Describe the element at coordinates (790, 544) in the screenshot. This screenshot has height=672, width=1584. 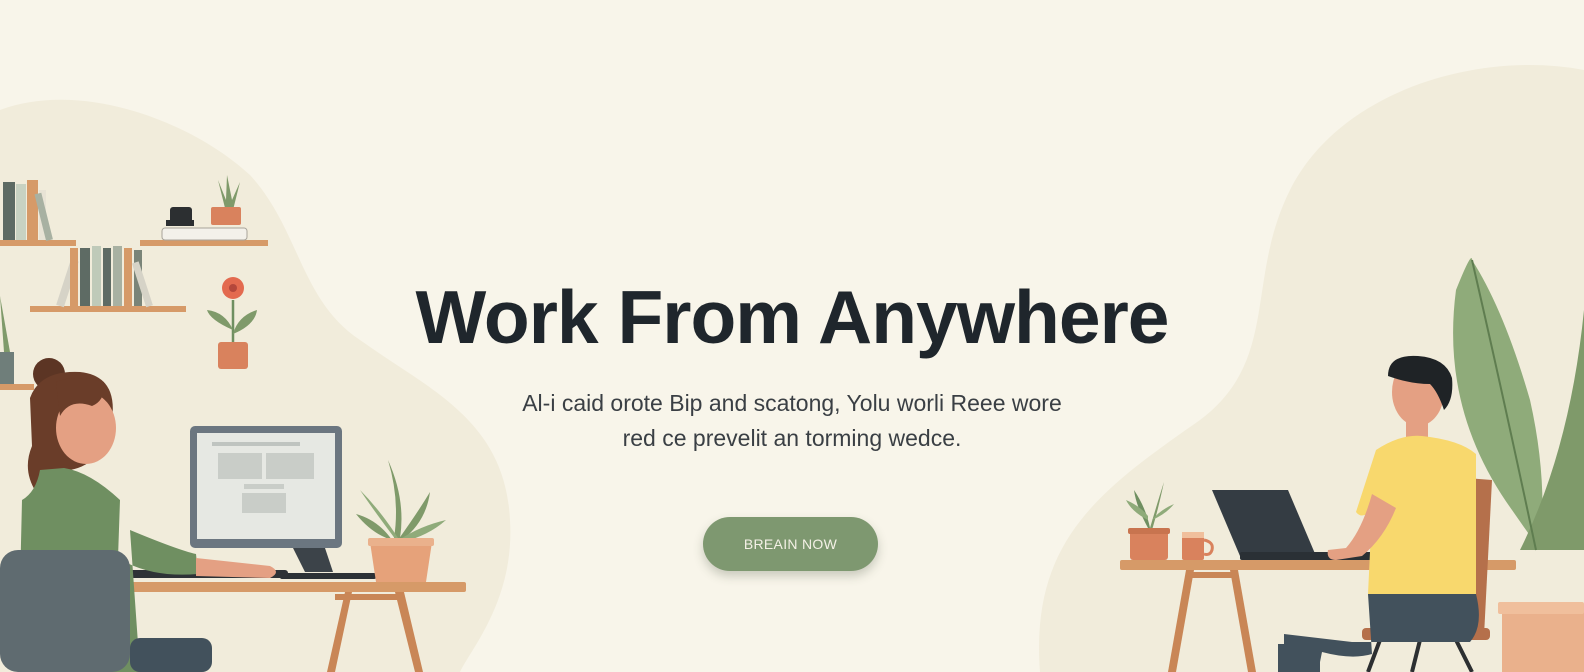
I see `cta-button: BREAIN NOW` at that location.